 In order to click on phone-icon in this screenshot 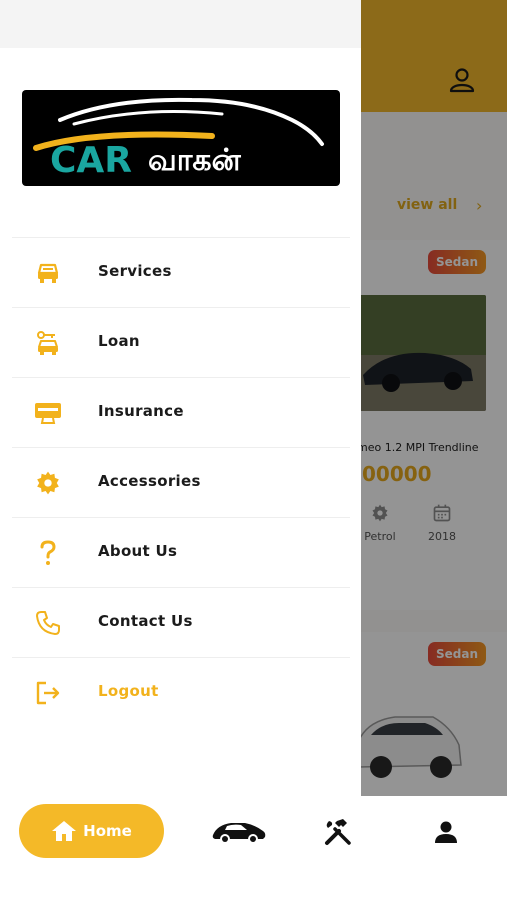, I will do `click(48, 623)`.